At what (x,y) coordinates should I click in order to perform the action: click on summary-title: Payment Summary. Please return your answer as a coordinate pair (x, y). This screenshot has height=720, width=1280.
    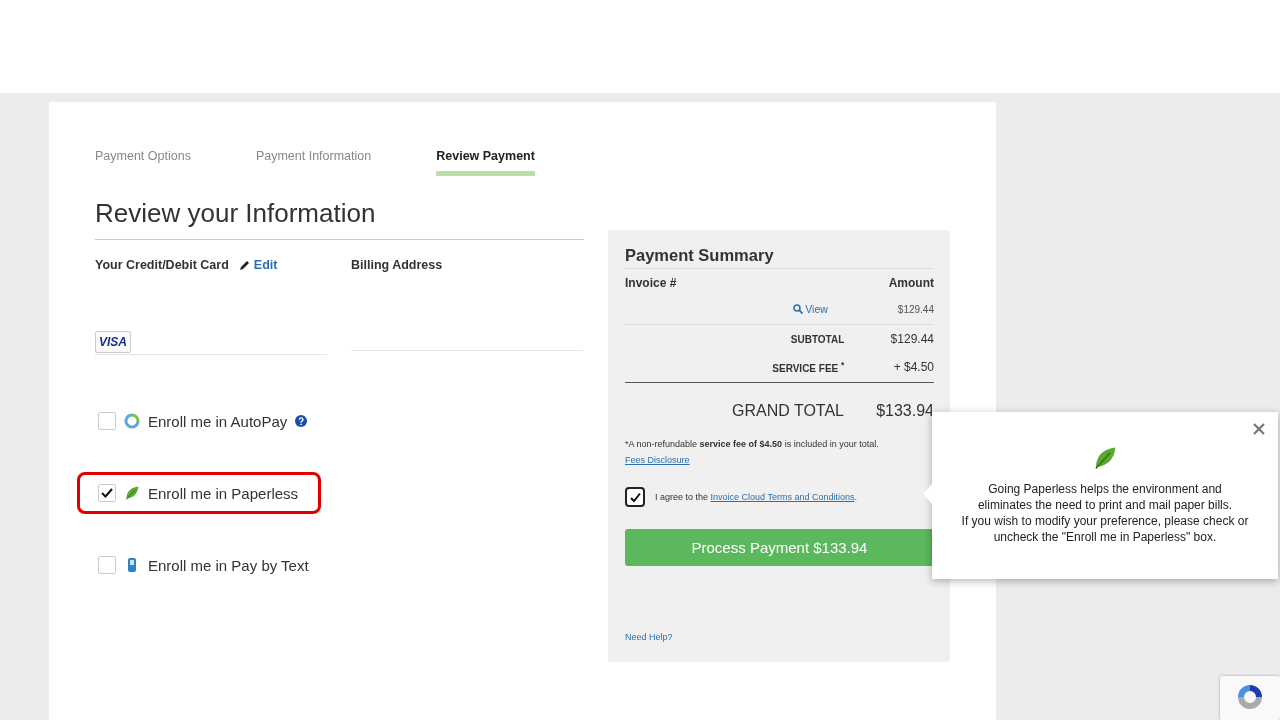
    Looking at the image, I should click on (779, 257).